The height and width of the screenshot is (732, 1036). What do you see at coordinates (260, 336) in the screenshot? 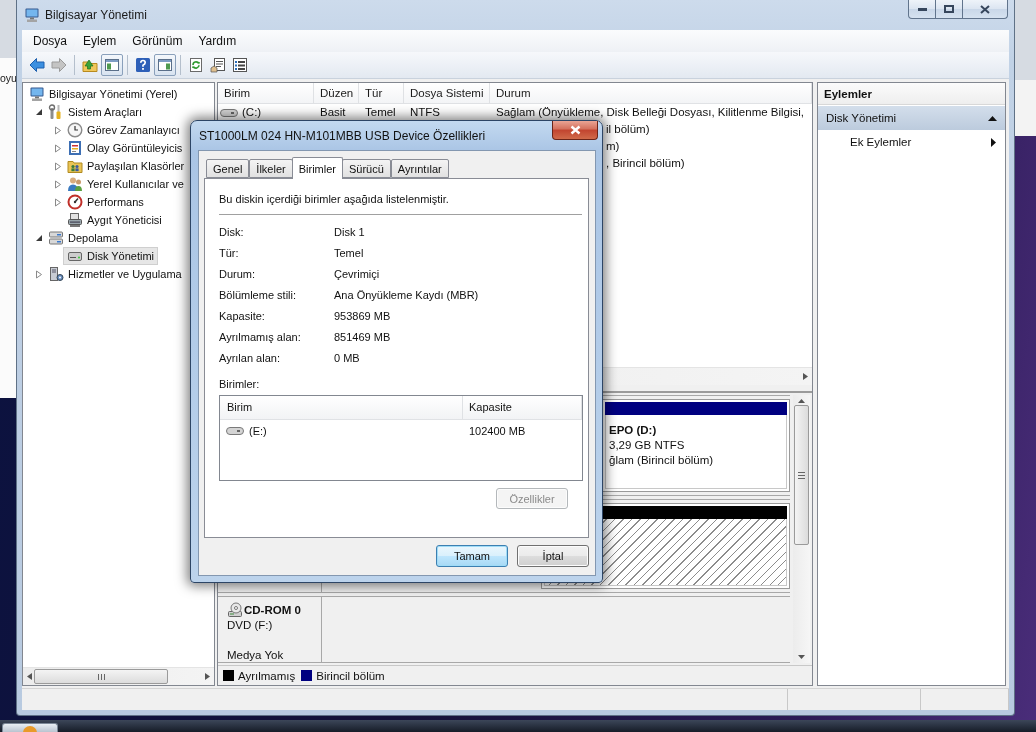
I see `property-label: Ayrılmamış alan:` at bounding box center [260, 336].